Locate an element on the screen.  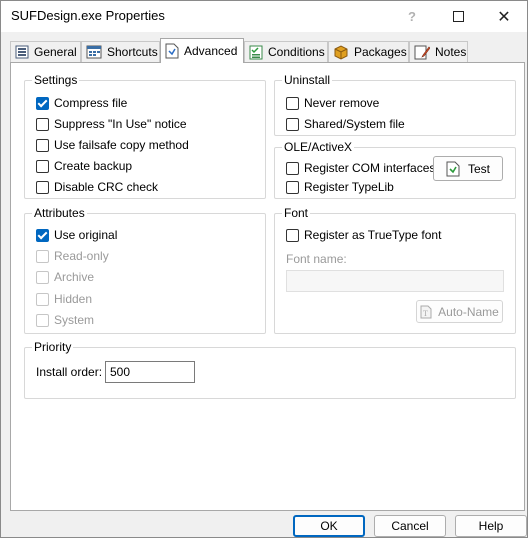
close-button: ✕ is located at coordinates (504, 16).